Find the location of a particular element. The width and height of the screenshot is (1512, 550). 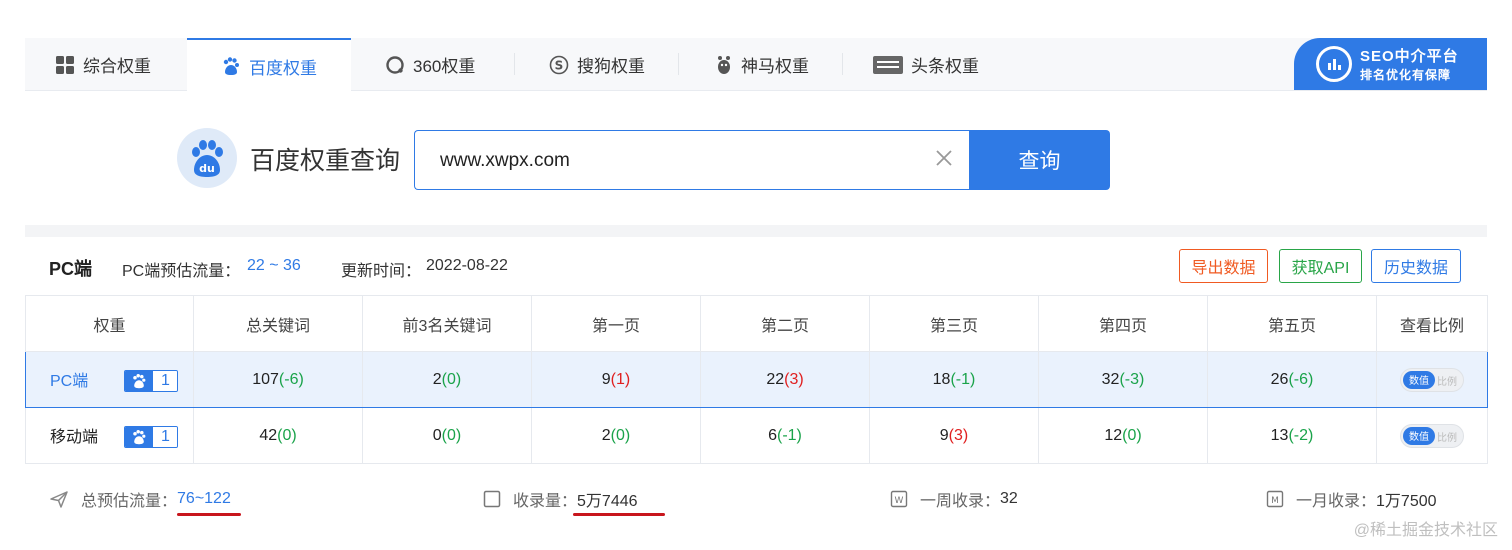

column-header: 第五页 is located at coordinates (1292, 323).